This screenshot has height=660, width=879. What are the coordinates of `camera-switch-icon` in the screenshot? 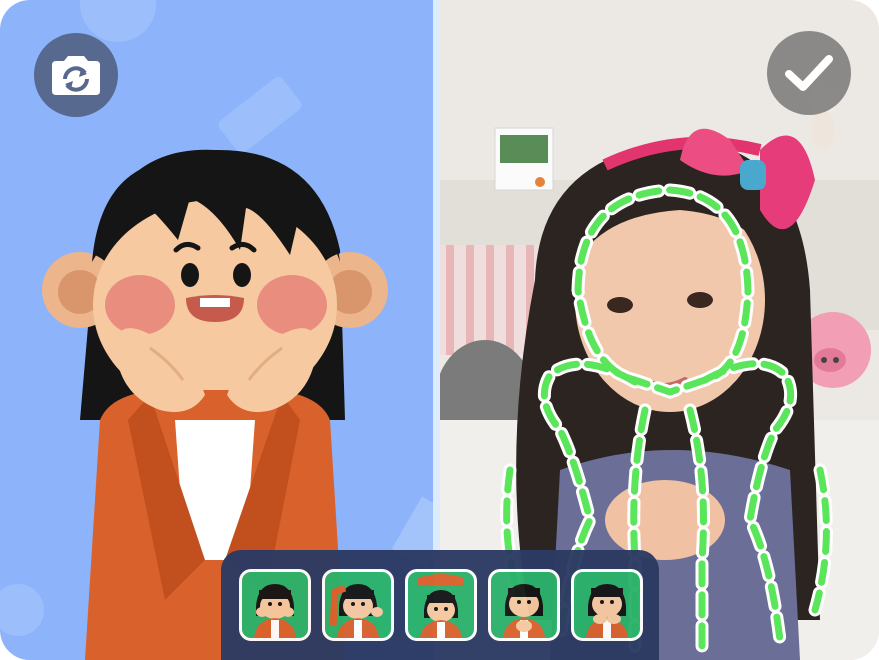 It's located at (76, 75).